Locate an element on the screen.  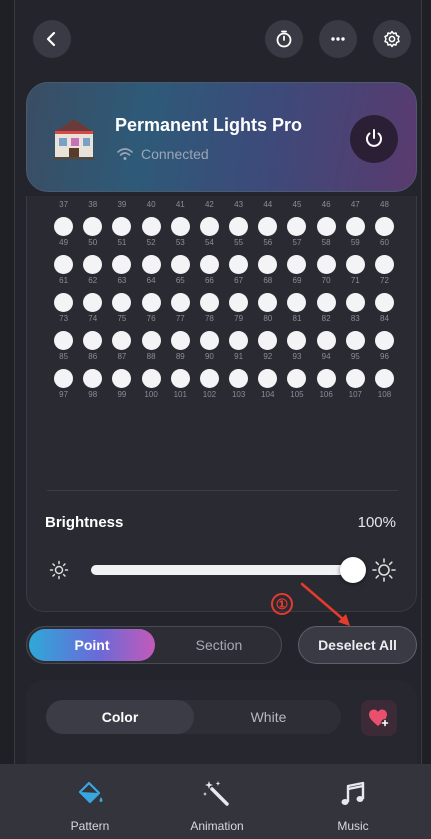
add-favorite-button is located at coordinates (379, 718).